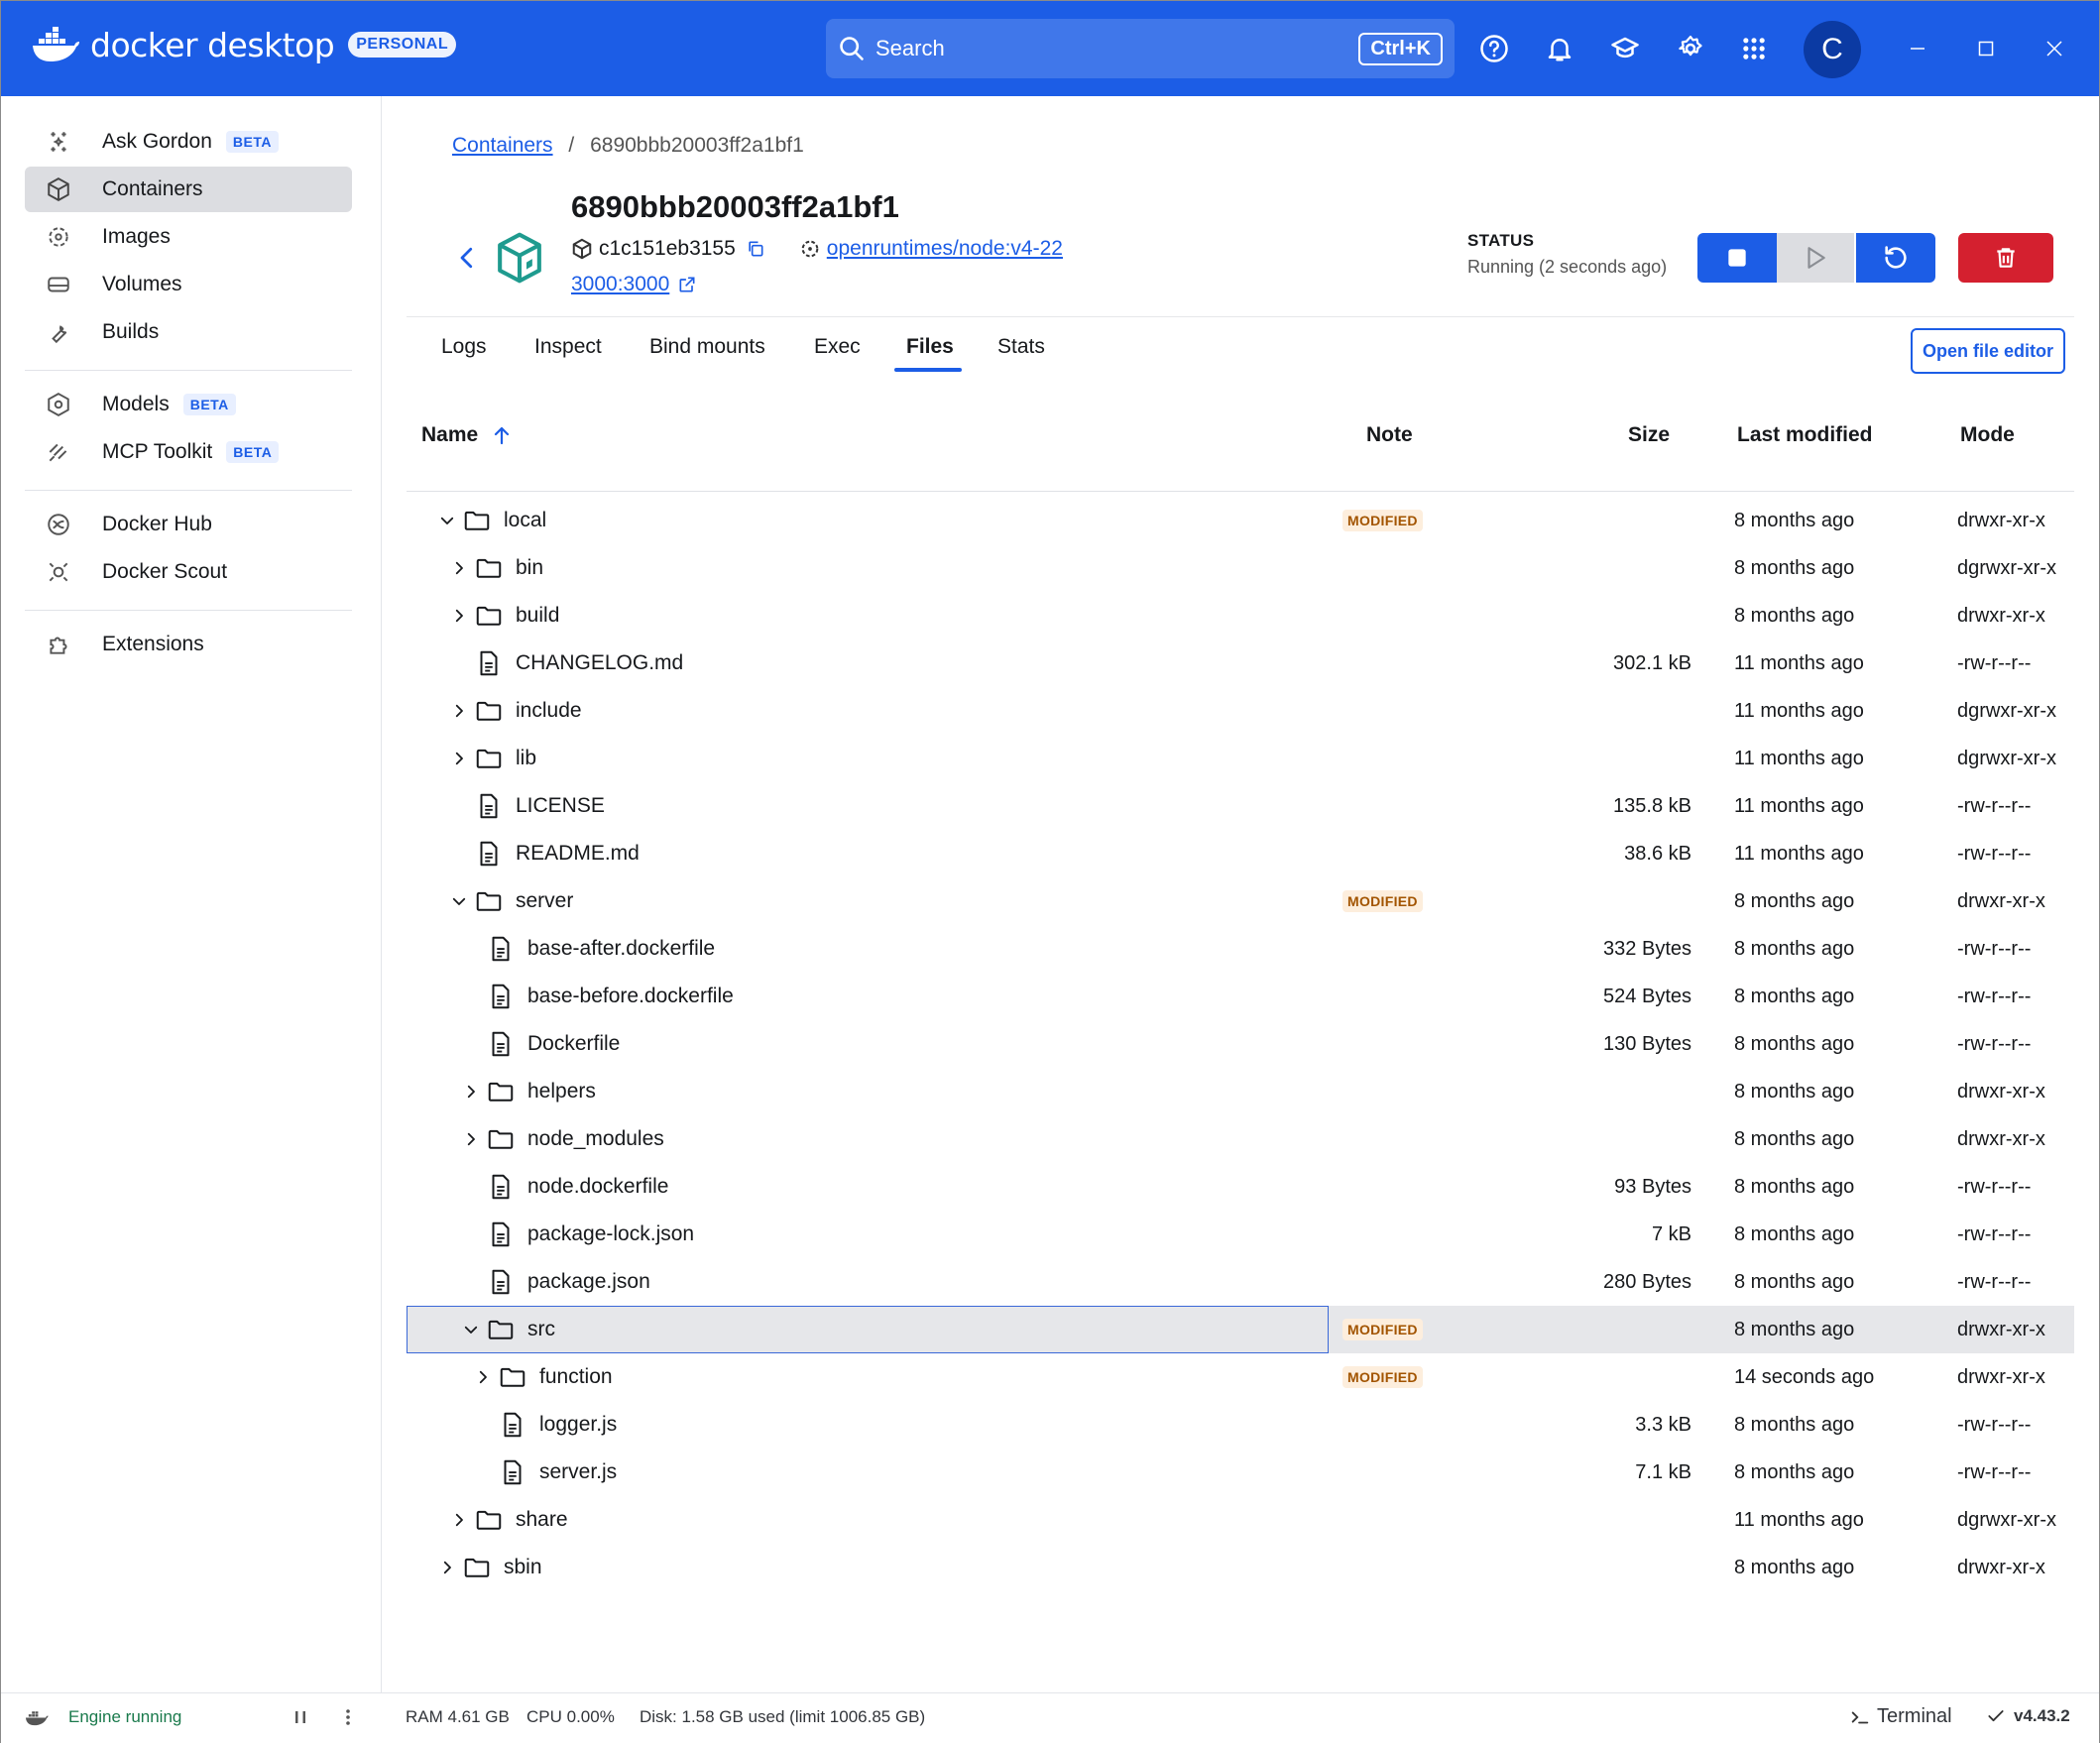 The image size is (2100, 1743). Describe the element at coordinates (1241, 853) in the screenshot. I see `file-row: README.md 38.6 kB 11 months ago -rw-r--r--` at that location.